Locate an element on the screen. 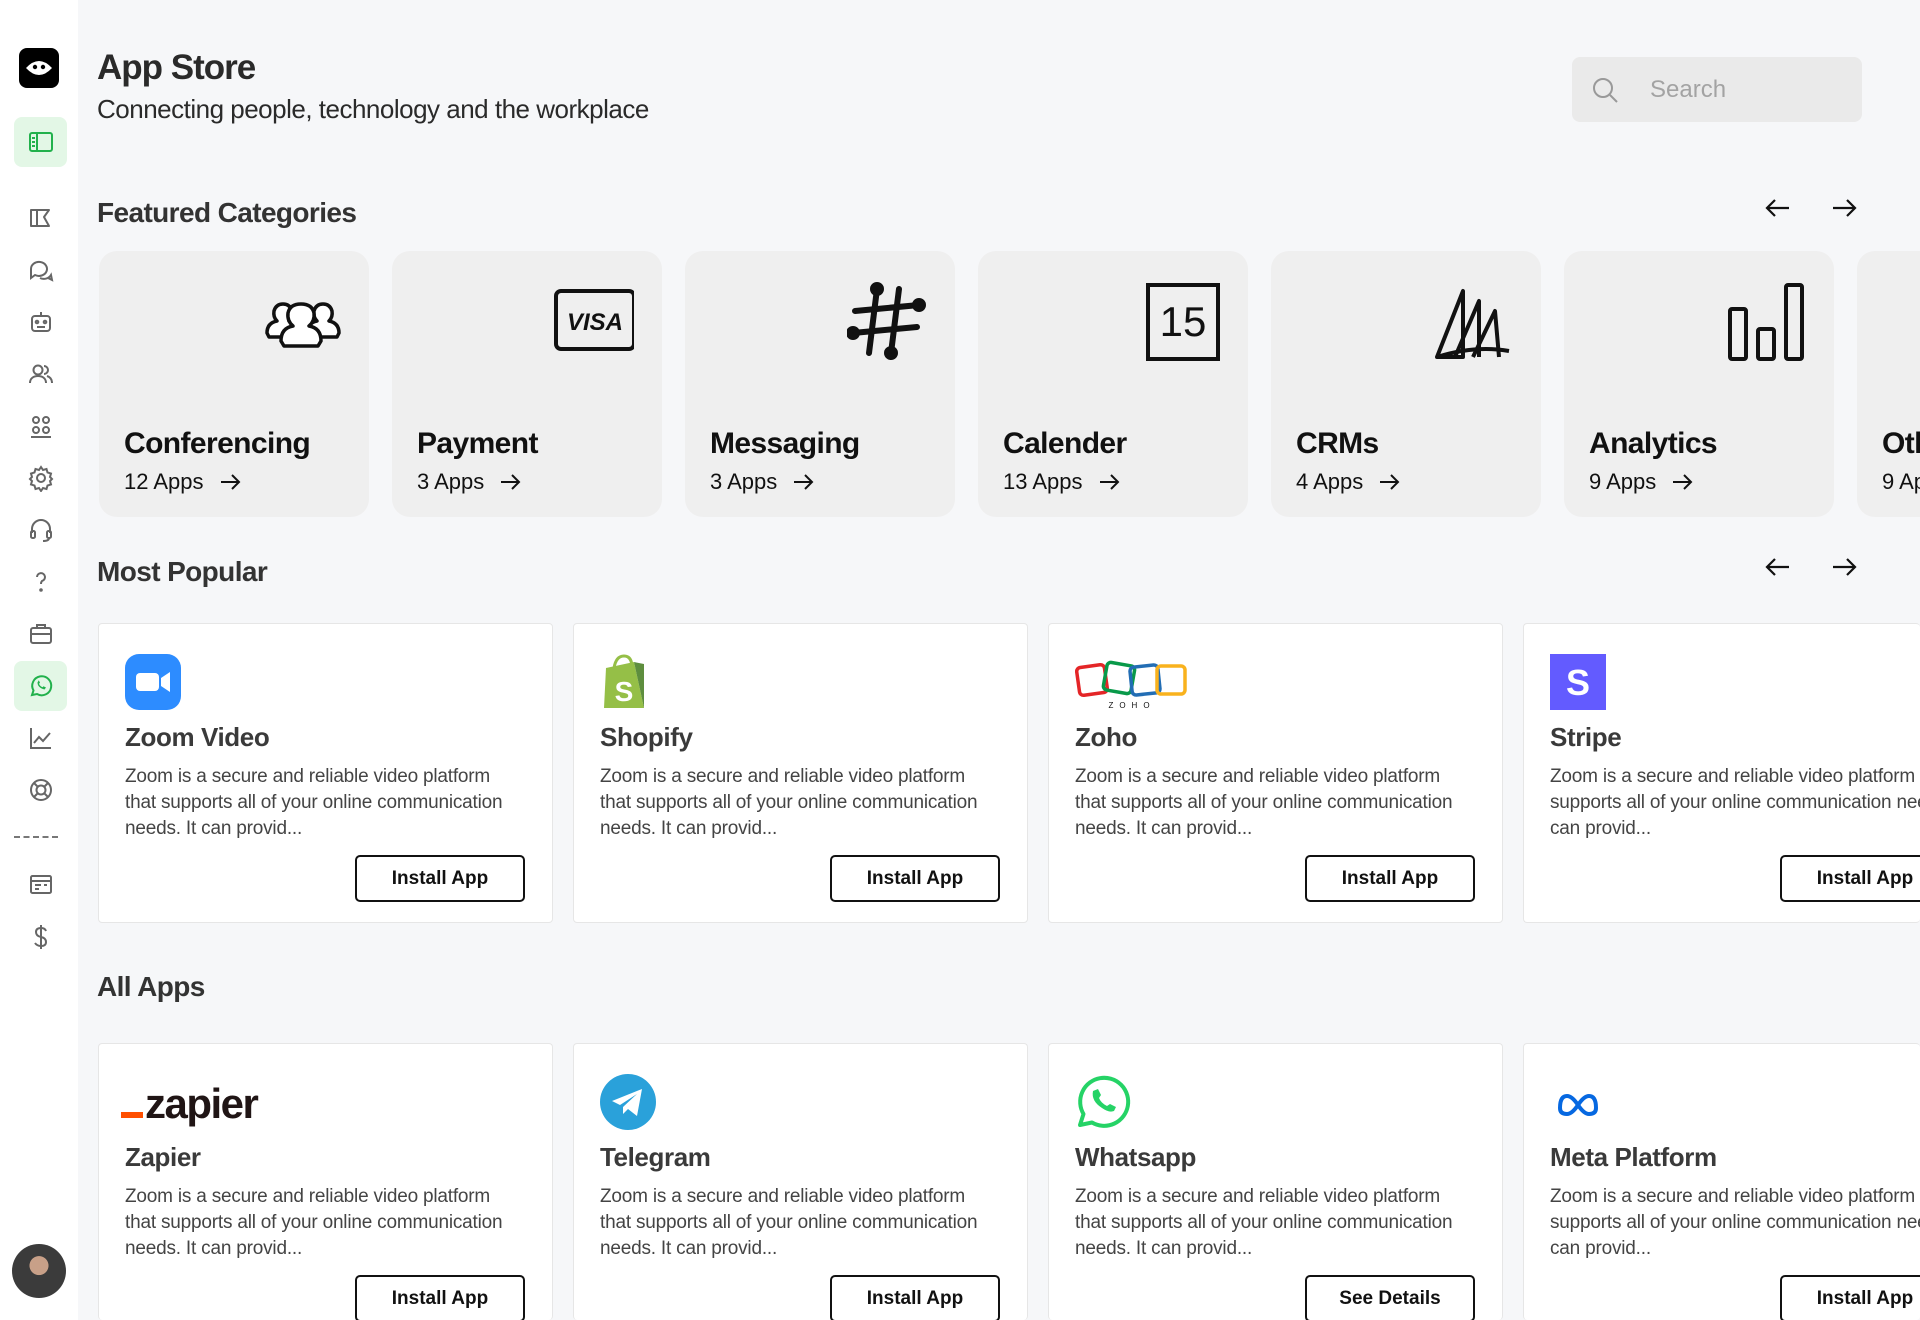 This screenshot has height=1320, width=1920. app-name: Zoho is located at coordinates (1106, 737).